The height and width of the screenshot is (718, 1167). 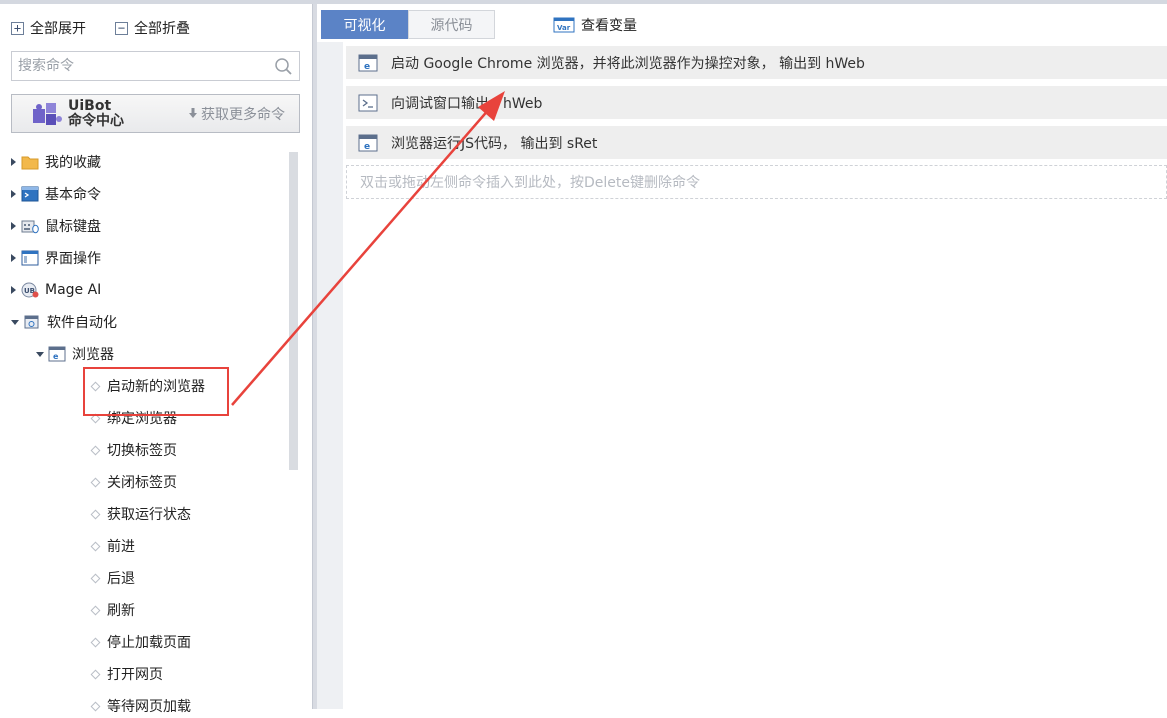 What do you see at coordinates (243, 114) in the screenshot?
I see `get-more-label: 获取更多命令` at bounding box center [243, 114].